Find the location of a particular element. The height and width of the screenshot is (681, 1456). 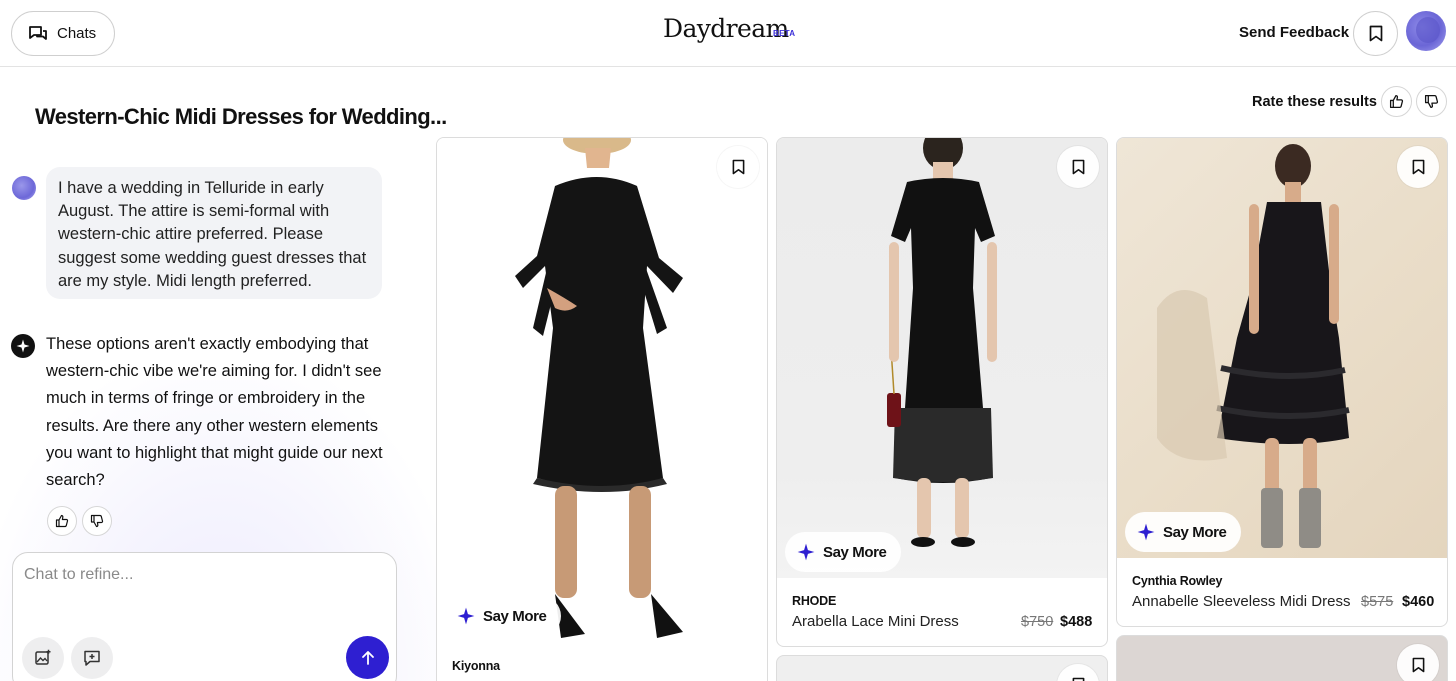

chats-button: Chats is located at coordinates (63, 33).